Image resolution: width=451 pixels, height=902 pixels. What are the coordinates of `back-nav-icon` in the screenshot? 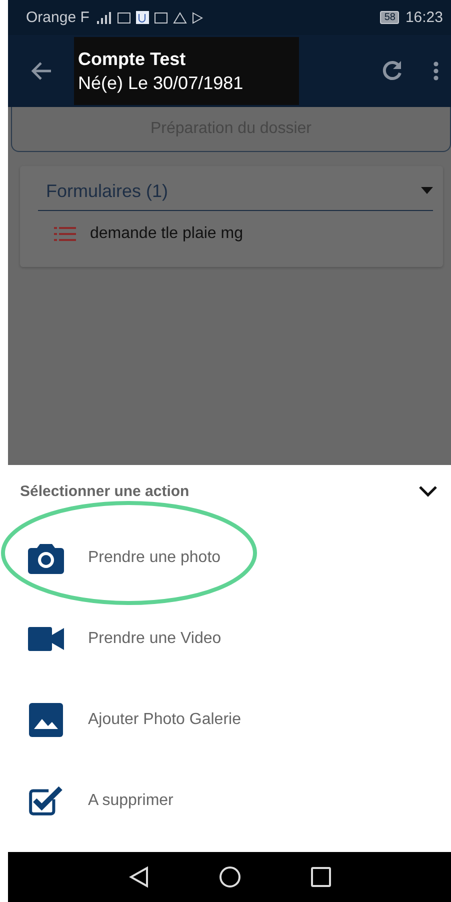 It's located at (138, 877).